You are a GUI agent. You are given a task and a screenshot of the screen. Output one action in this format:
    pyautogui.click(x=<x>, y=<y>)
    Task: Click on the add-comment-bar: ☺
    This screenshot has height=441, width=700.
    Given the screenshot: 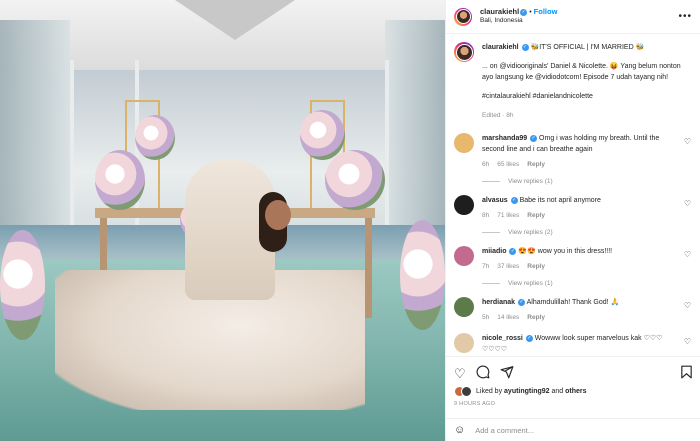 What is the action you would take?
    pyautogui.click(x=573, y=429)
    